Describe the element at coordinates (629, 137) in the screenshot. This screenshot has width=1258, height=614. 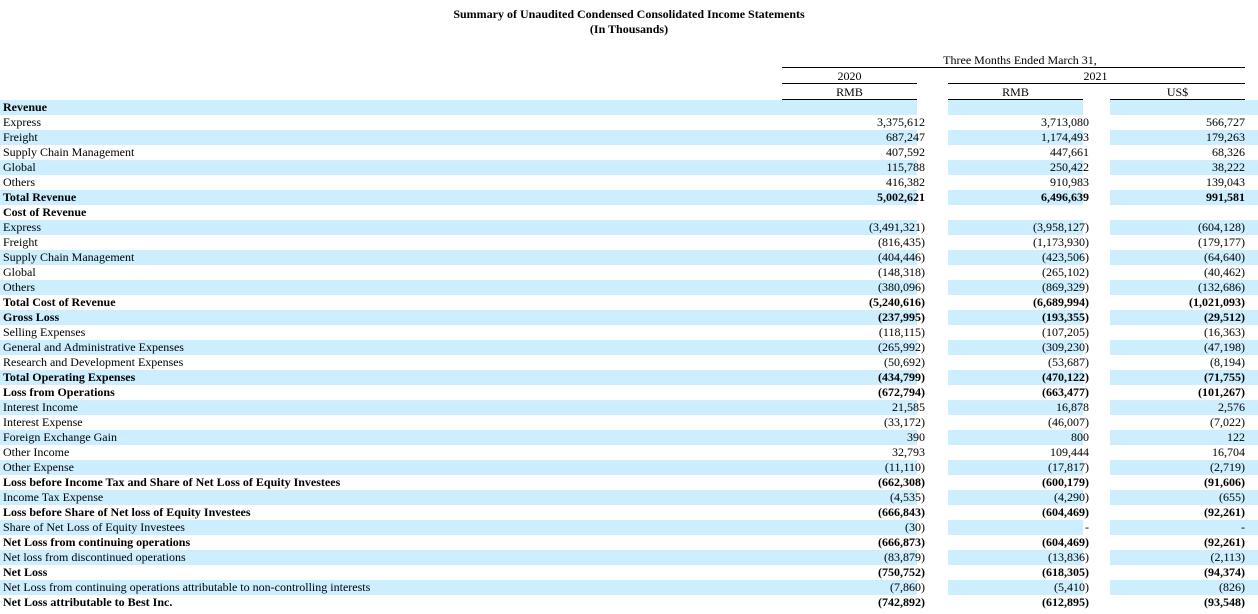
I see `table-row: Freight 687,247 1,174,493 179,263` at that location.